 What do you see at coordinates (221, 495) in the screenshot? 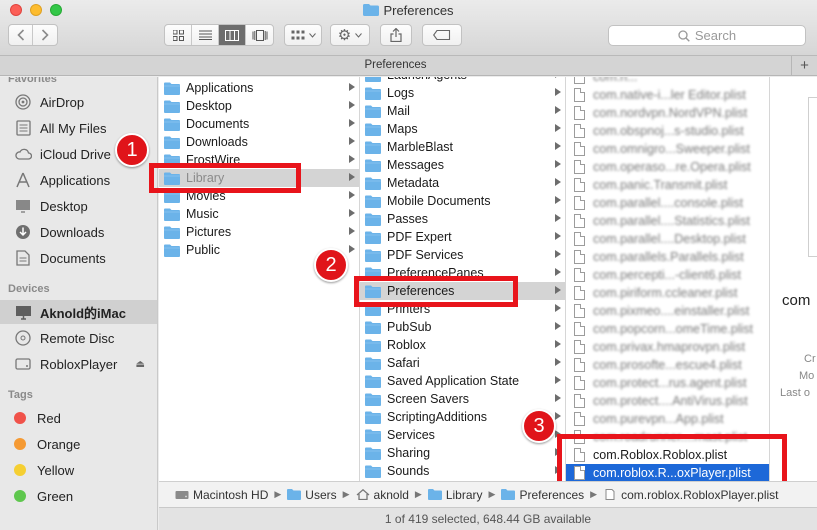
I see `path-segment: Macintosh HD` at bounding box center [221, 495].